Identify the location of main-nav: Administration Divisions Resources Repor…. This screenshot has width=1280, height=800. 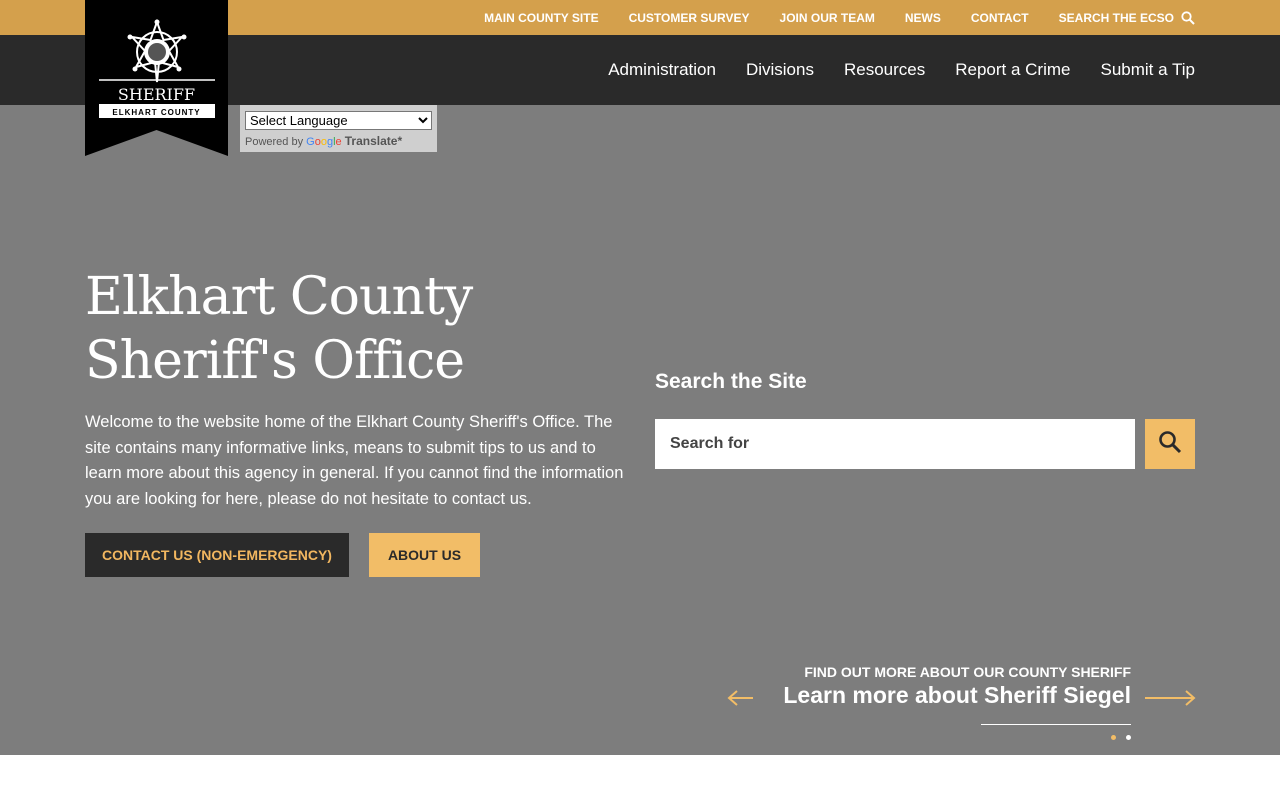
(886, 70).